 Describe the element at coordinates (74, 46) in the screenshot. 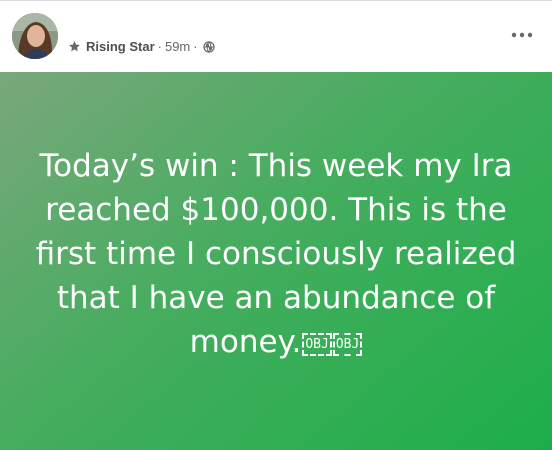

I see `star-icon` at that location.